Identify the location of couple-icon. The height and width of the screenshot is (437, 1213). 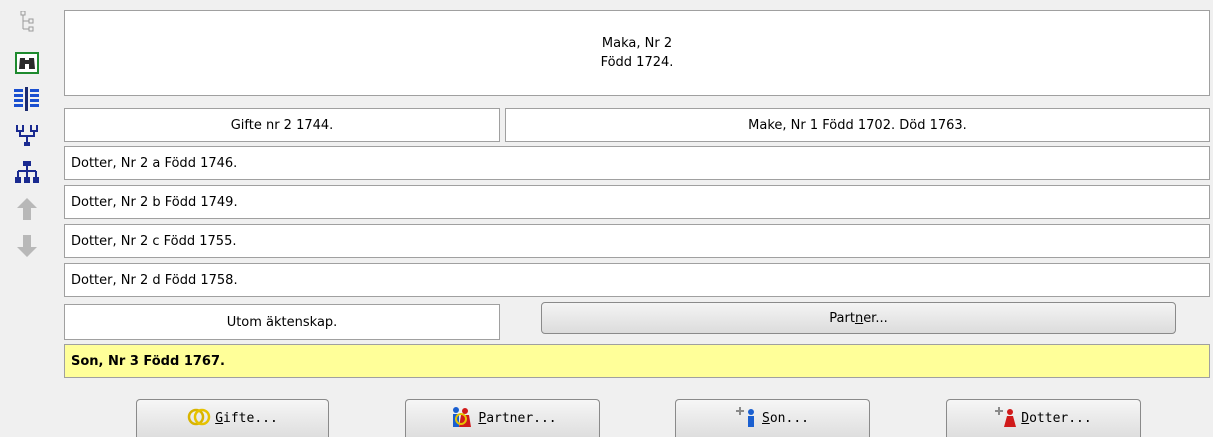
(461, 418).